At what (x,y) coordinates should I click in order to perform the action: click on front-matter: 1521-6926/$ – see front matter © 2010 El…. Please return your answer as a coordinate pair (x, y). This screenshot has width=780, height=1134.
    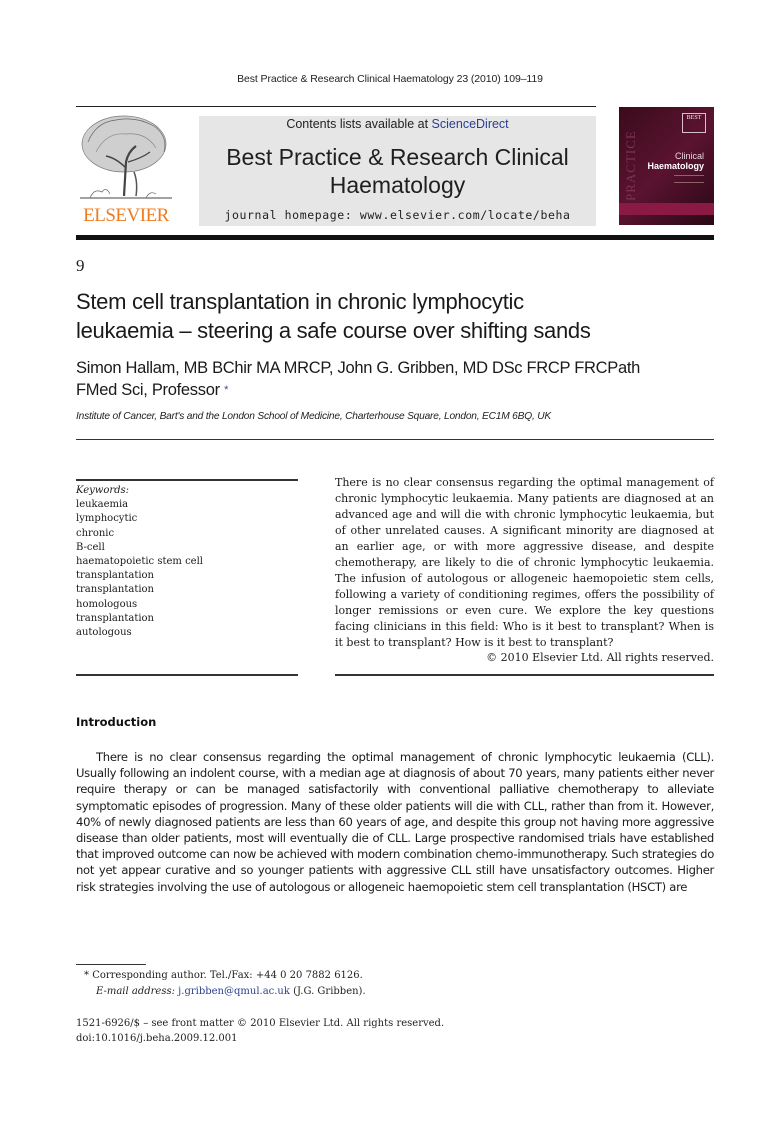
    Looking at the image, I should click on (396, 1031).